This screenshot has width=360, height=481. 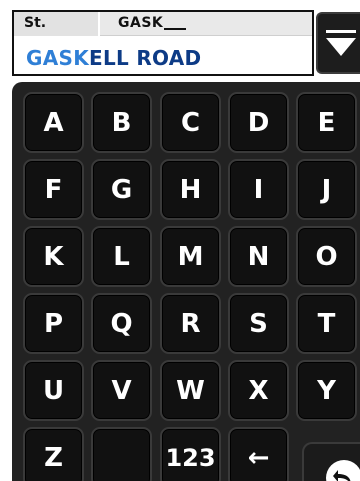 I want to click on text-cursor, so click(x=175, y=29).